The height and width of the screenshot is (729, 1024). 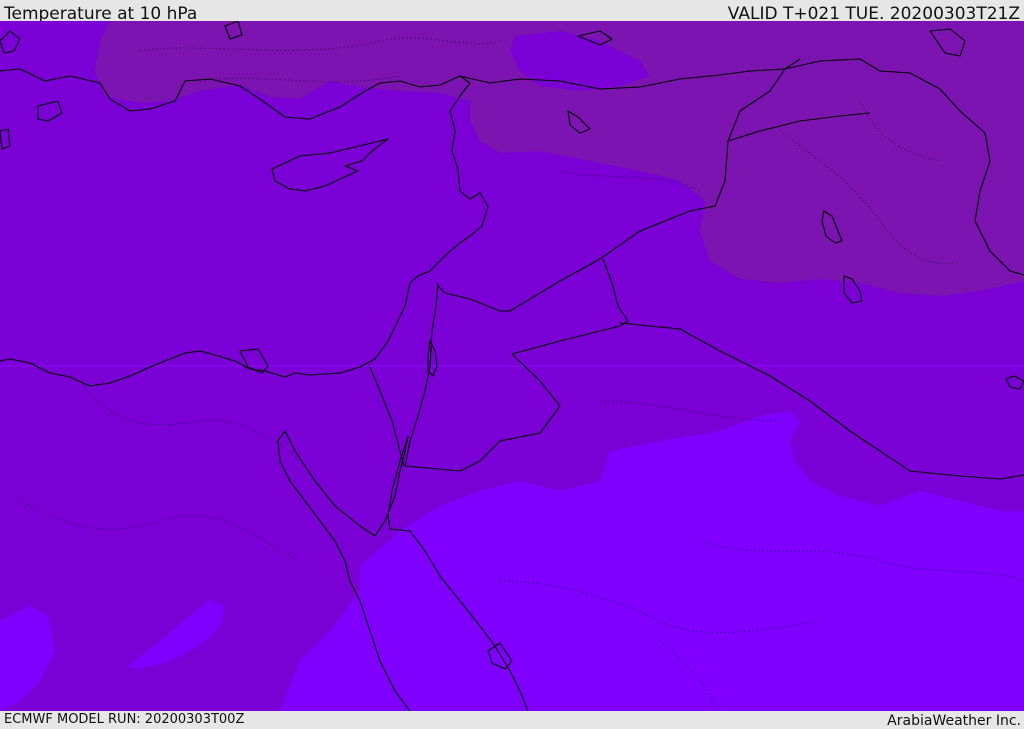 I want to click on model-run-label: ECMWF MODEL RUN: 20200303T00Z, so click(x=124, y=719).